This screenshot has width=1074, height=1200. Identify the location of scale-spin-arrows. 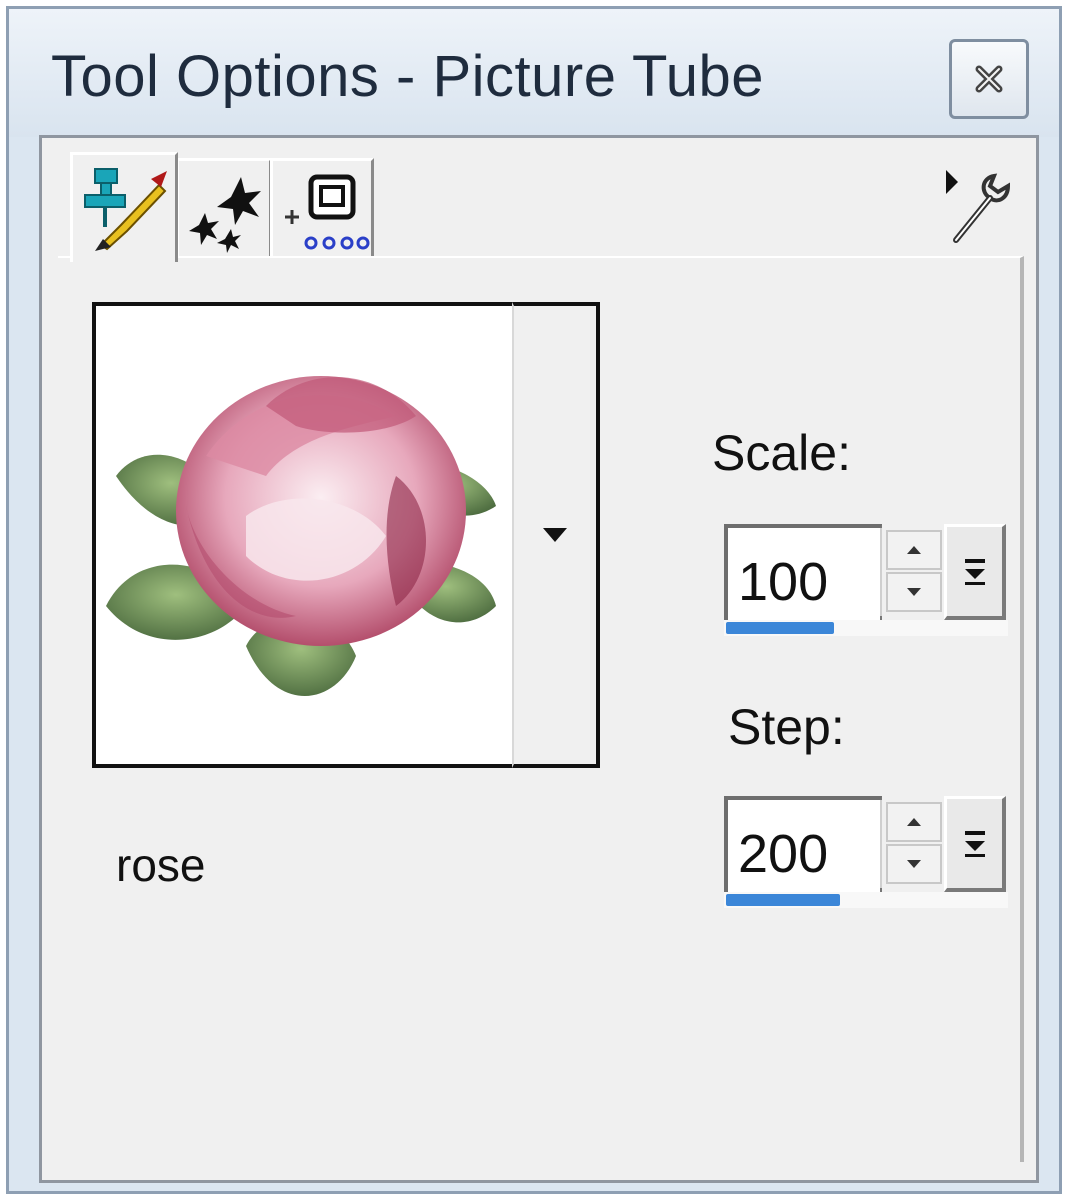
(912, 572).